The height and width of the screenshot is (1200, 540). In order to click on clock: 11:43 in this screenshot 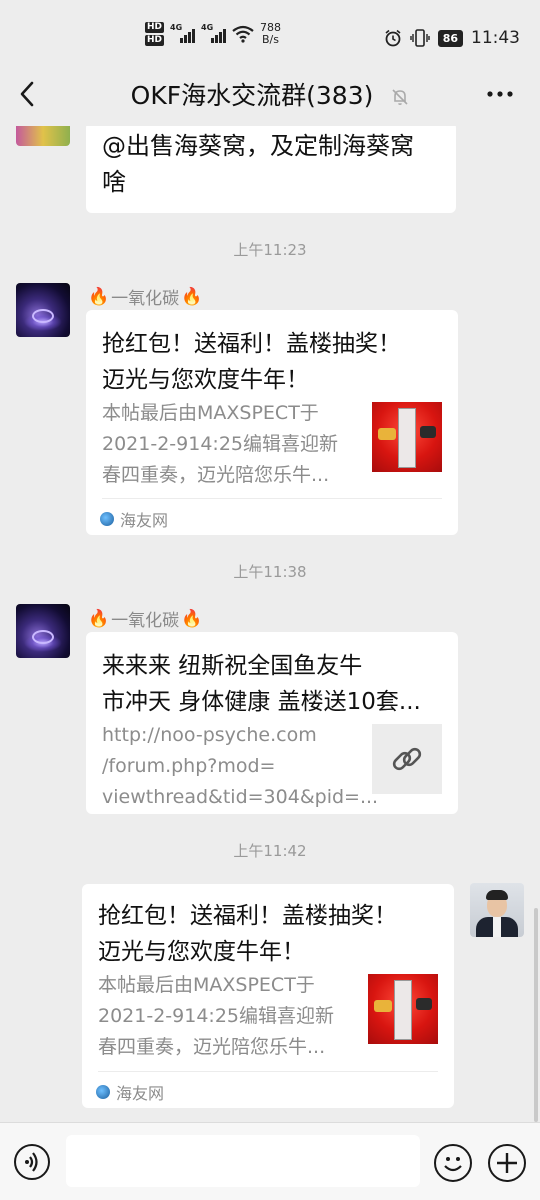, I will do `click(495, 38)`.